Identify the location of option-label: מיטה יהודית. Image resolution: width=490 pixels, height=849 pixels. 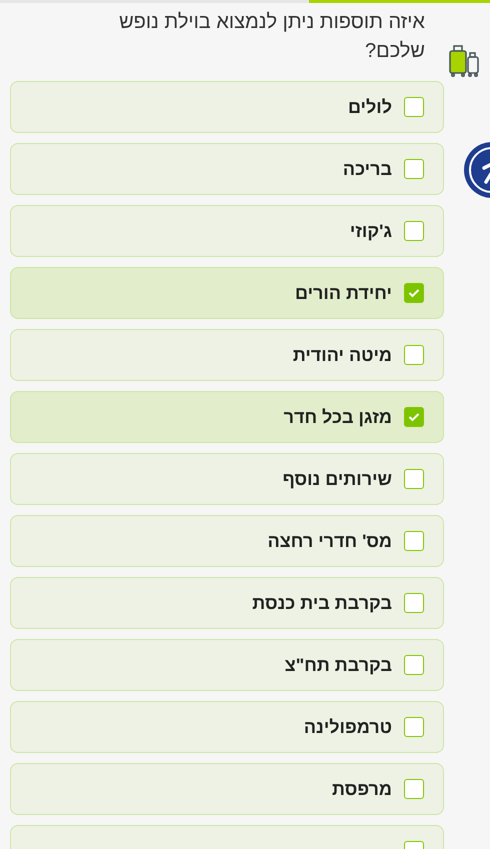
(342, 355).